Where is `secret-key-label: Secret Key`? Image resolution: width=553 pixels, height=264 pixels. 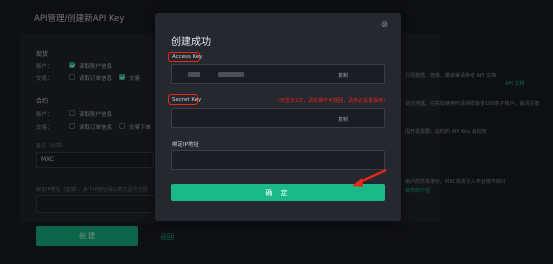
secret-key-label: Secret Key is located at coordinates (187, 99).